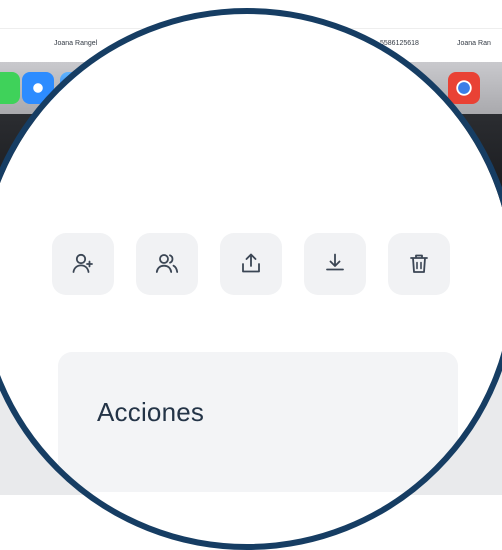 The width and height of the screenshot is (502, 550). I want to click on add-user-icon, so click(82, 263).